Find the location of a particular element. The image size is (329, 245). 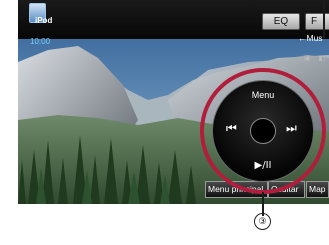

center-select-button is located at coordinates (263, 131).